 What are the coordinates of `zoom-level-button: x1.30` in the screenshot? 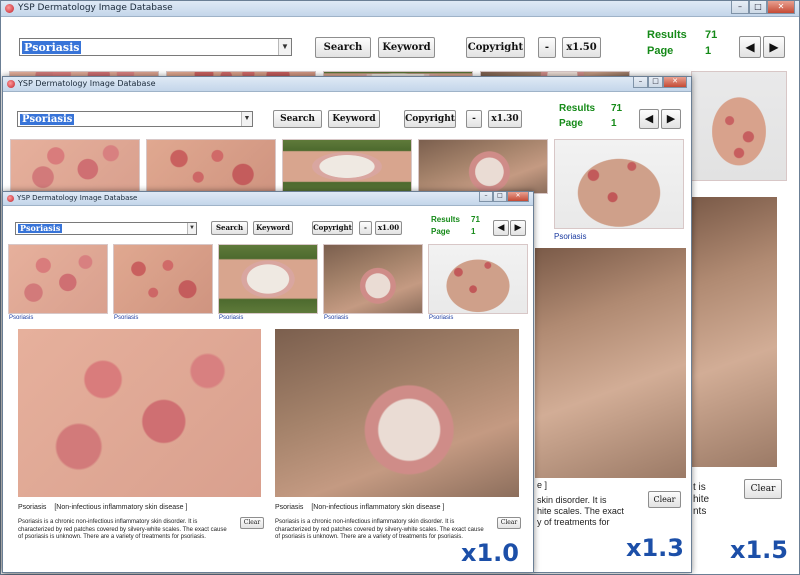 It's located at (505, 119).